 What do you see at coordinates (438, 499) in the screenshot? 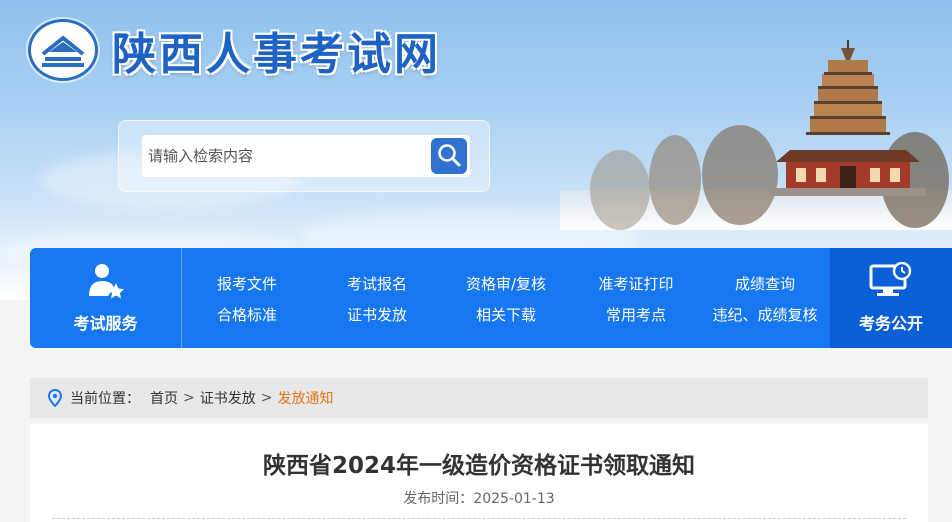
I see `publish-label: 发布时间：` at bounding box center [438, 499].